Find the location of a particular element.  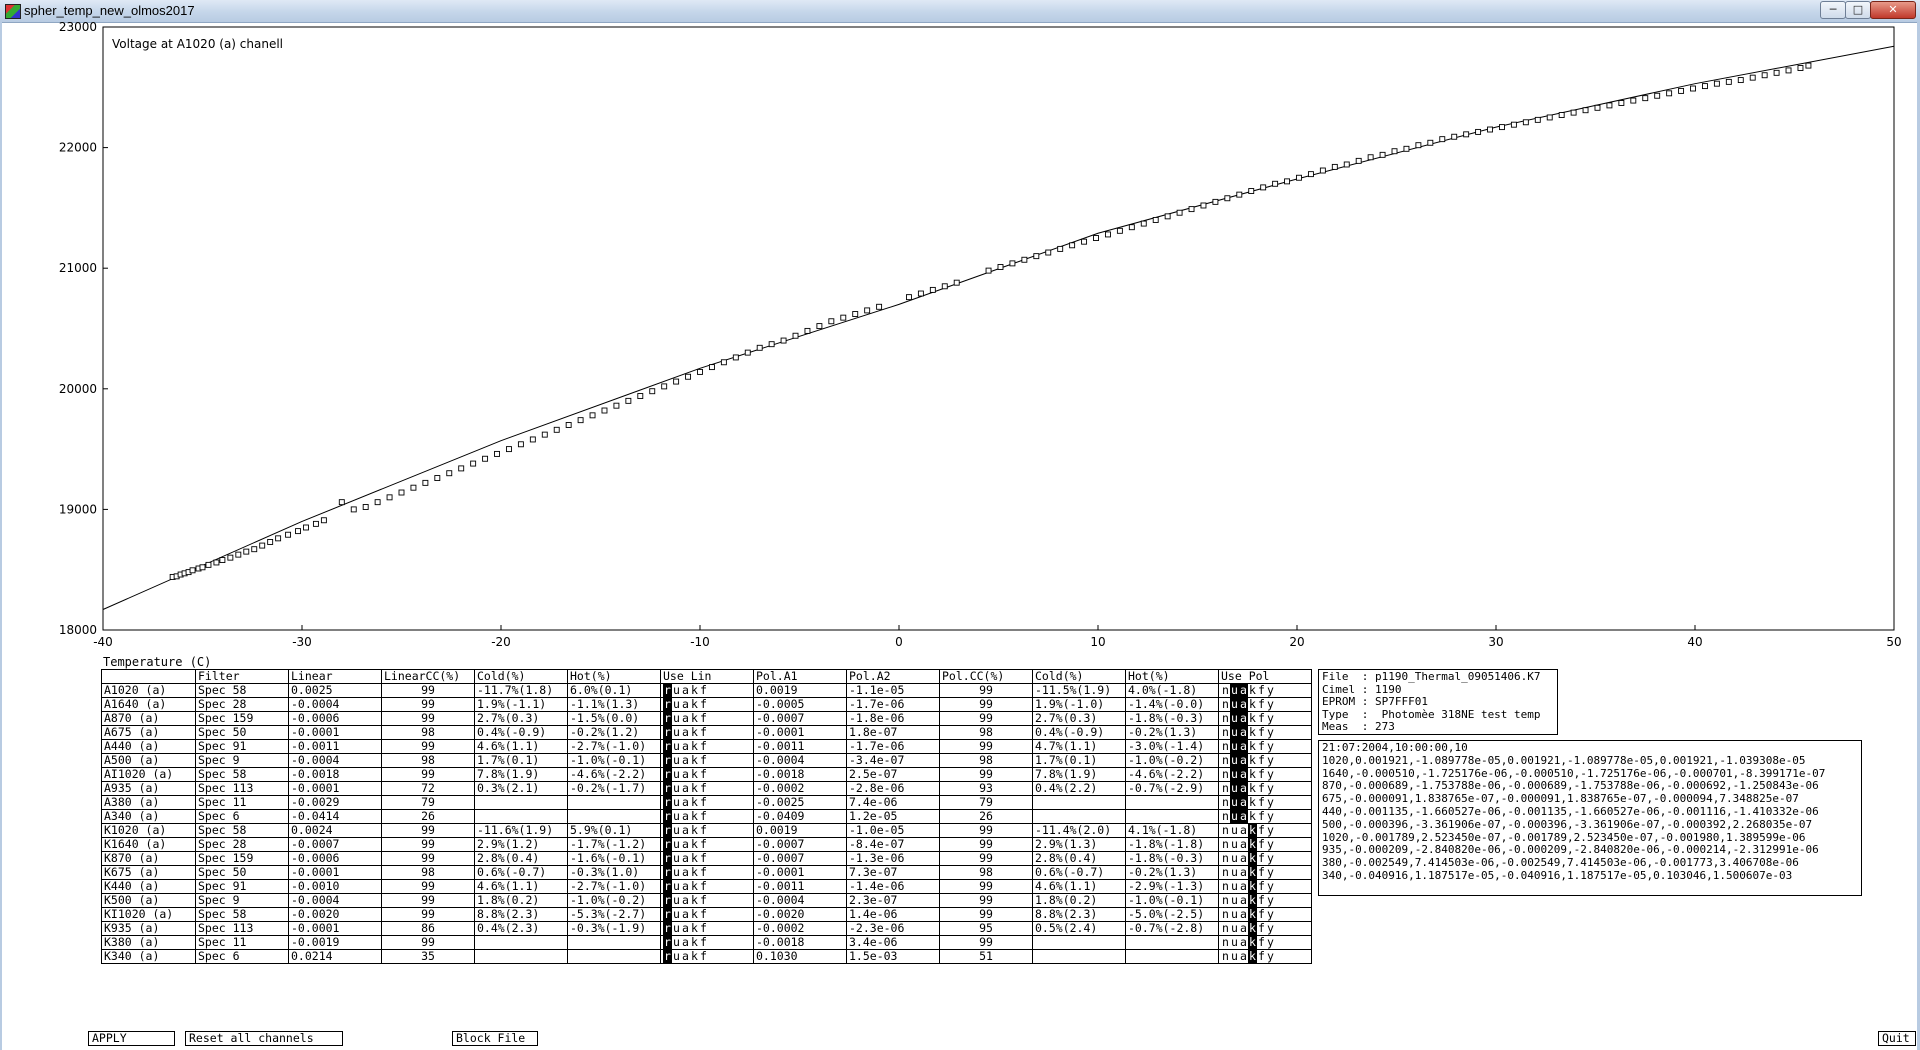

apply-button: APPLY is located at coordinates (131, 1038).